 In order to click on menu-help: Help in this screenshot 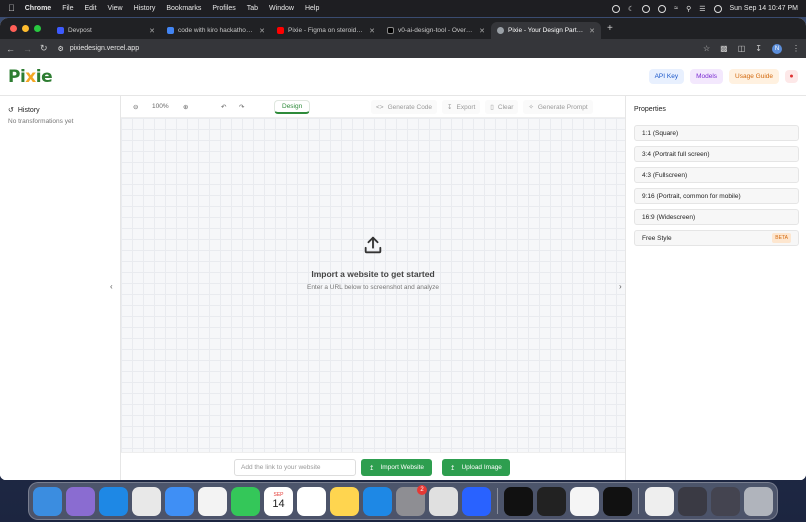, I will do `click(312, 8)`.